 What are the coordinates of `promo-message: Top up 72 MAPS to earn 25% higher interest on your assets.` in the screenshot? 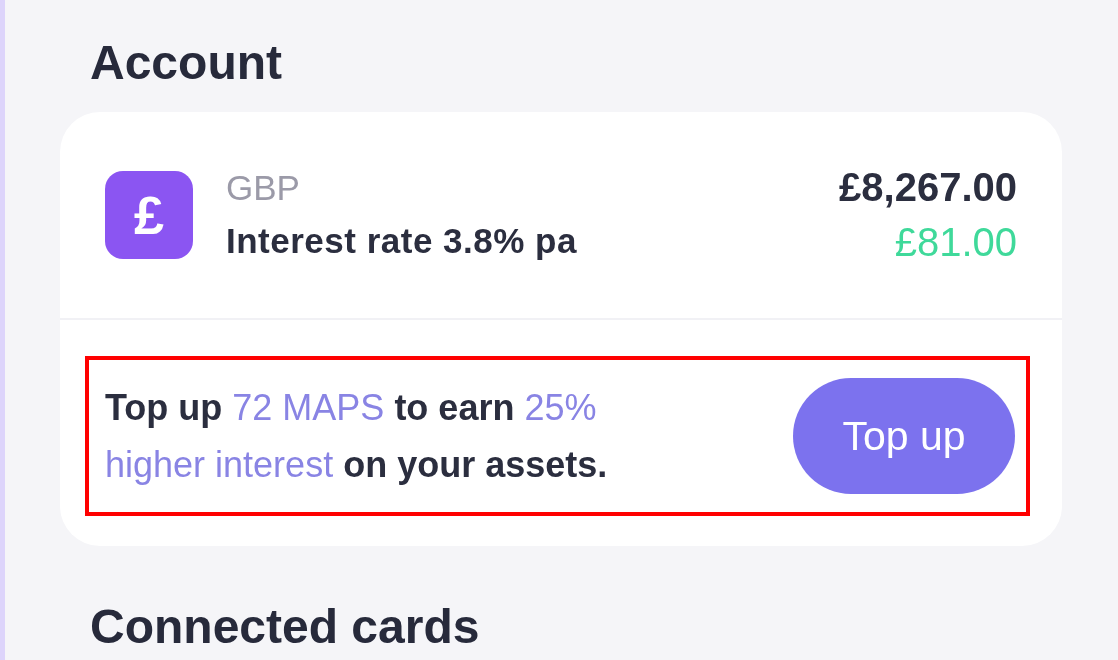 It's located at (357, 436).